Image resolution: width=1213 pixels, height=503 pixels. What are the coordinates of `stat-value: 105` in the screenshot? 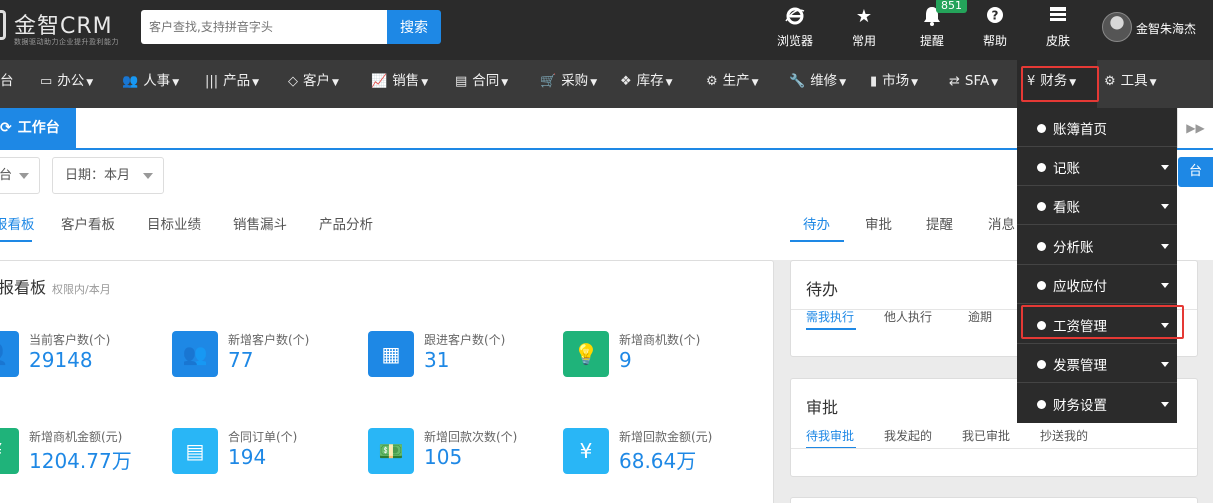 It's located at (443, 457).